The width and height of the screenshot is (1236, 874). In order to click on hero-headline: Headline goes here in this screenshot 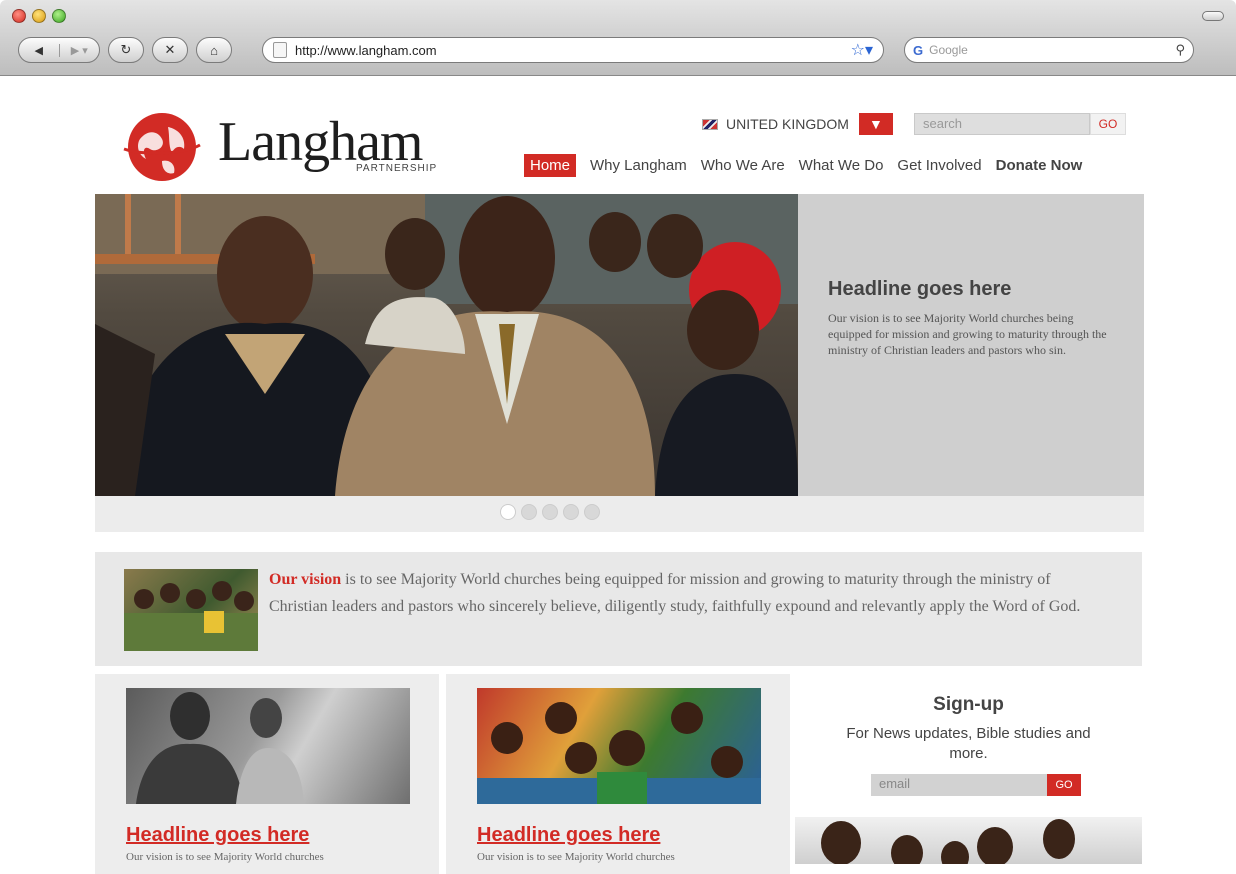, I will do `click(919, 289)`.